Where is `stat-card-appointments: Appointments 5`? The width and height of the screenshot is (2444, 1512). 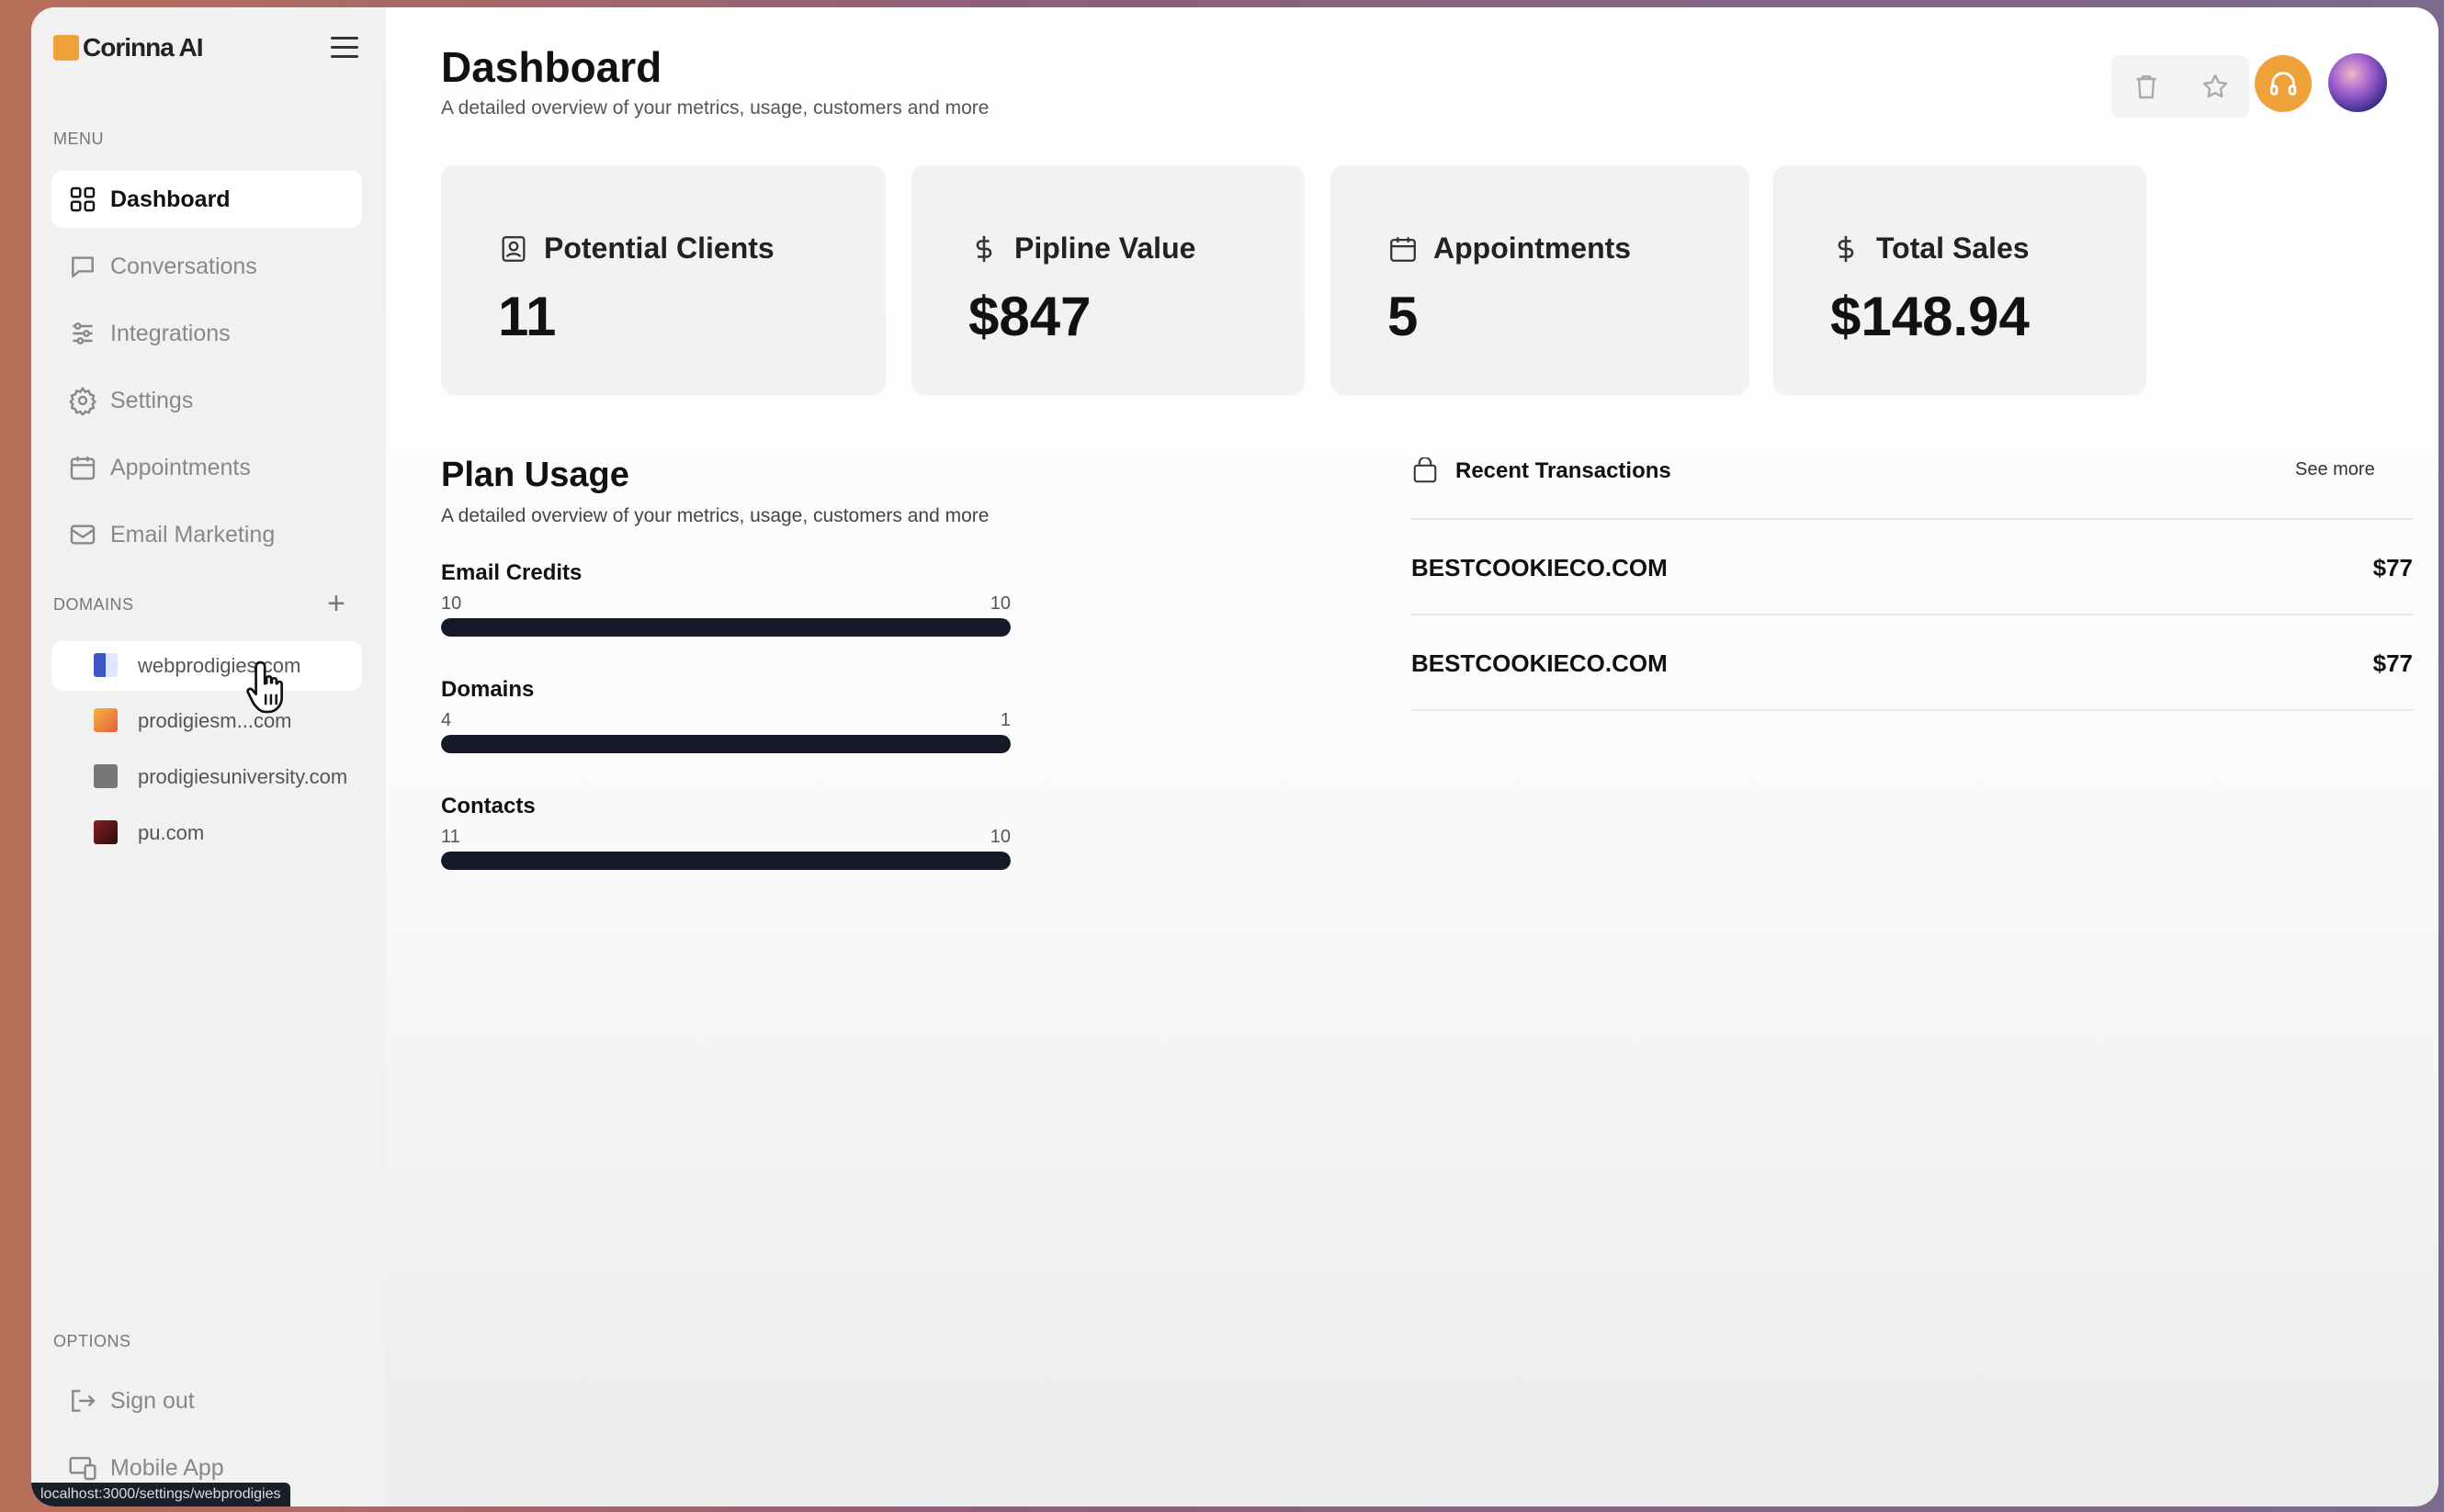
stat-card-appointments: Appointments 5 is located at coordinates (1540, 280).